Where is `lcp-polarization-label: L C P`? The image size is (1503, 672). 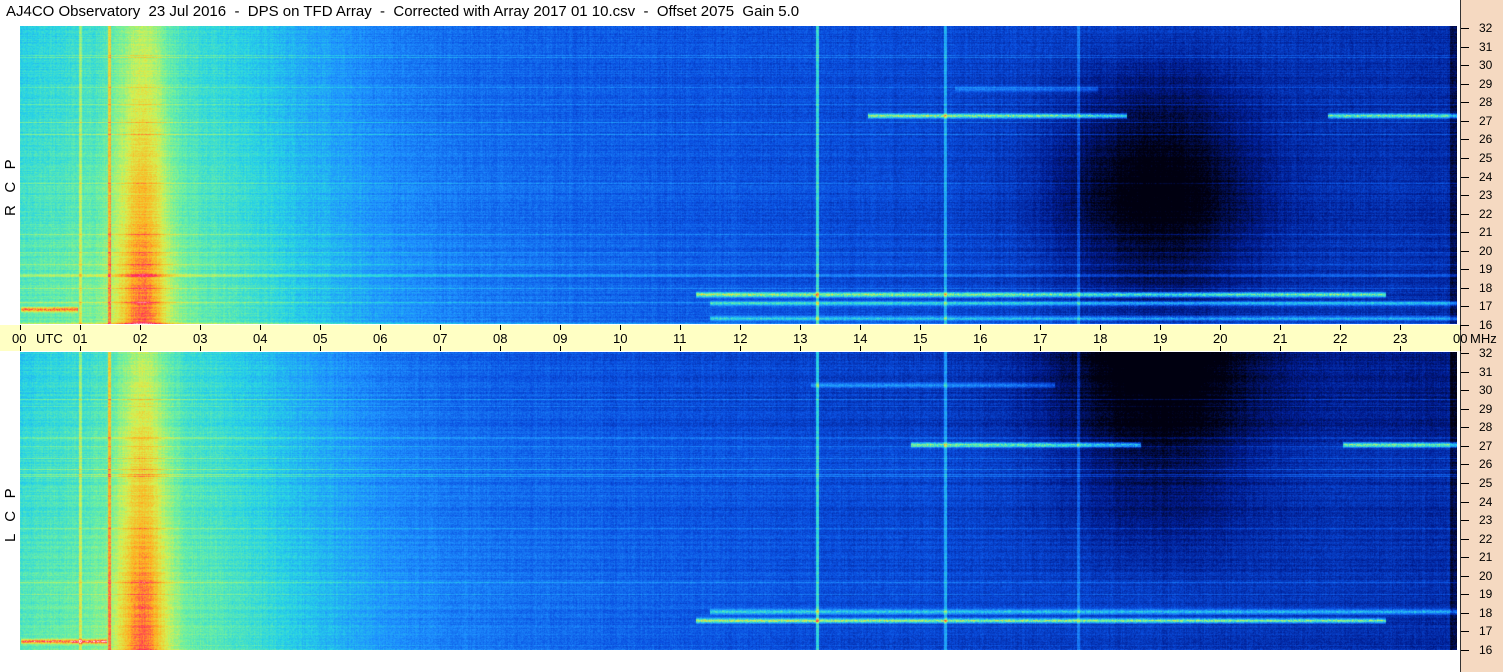 lcp-polarization-label: L C P is located at coordinates (10, 515).